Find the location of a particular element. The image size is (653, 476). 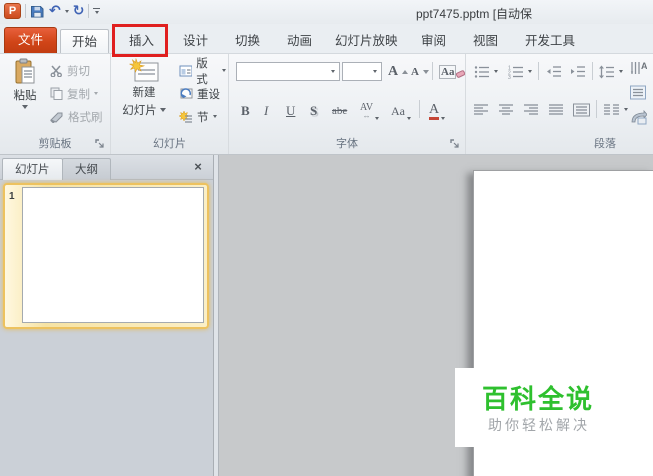

format-painter-icon is located at coordinates (56, 117).